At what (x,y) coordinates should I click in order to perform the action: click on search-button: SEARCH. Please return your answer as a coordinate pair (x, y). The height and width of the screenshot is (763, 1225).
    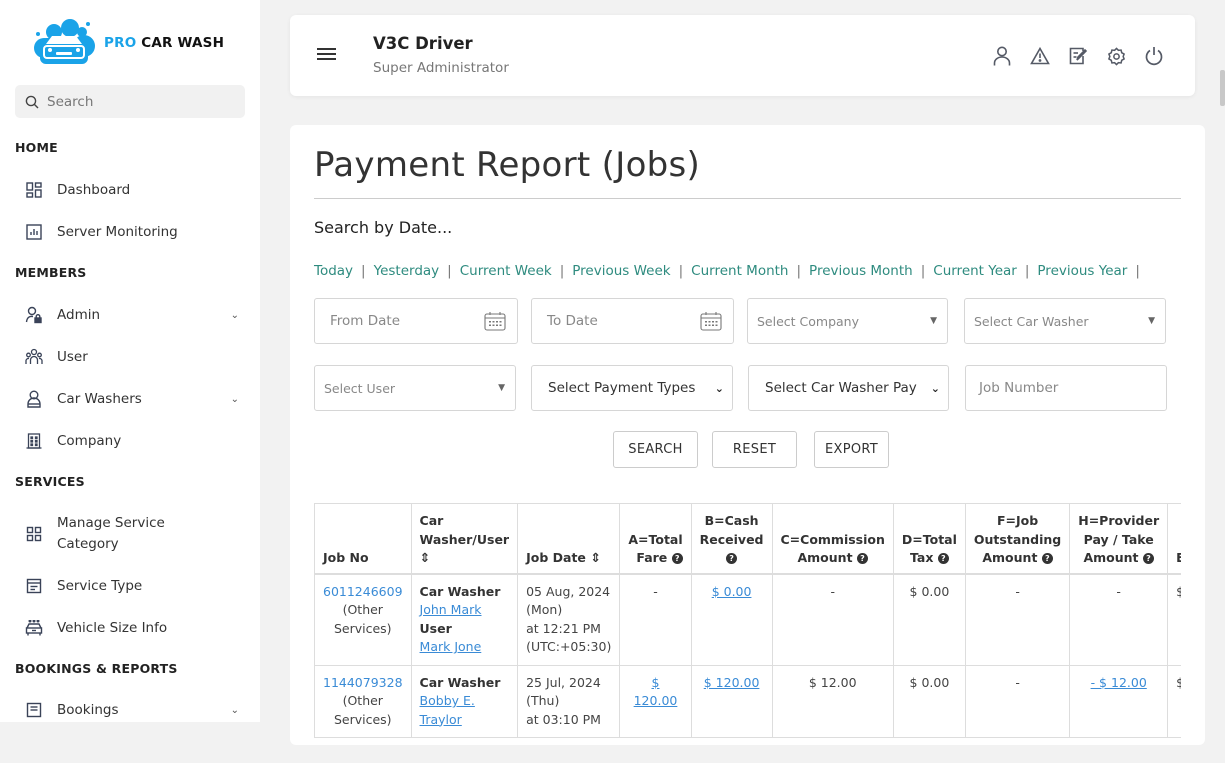
    Looking at the image, I should click on (655, 449).